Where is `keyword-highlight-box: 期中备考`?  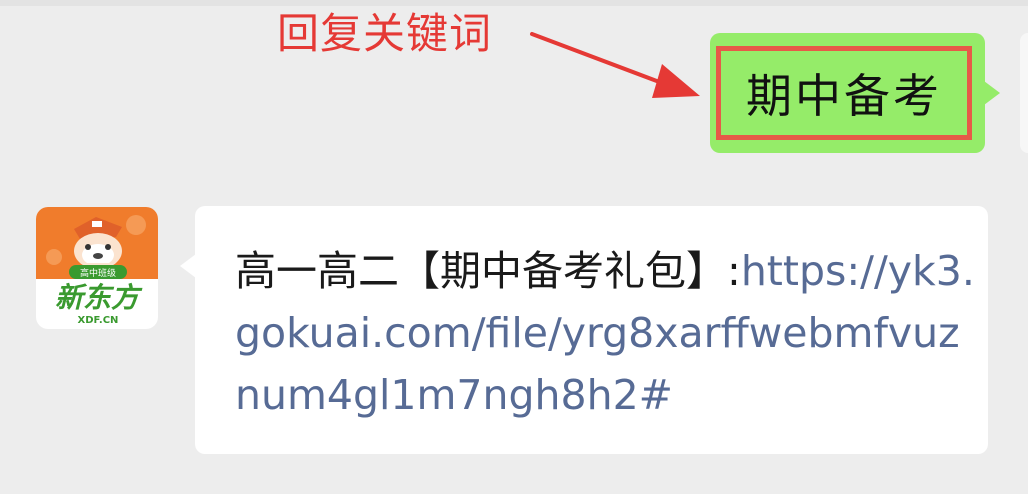
keyword-highlight-box: 期中备考 is located at coordinates (844, 93).